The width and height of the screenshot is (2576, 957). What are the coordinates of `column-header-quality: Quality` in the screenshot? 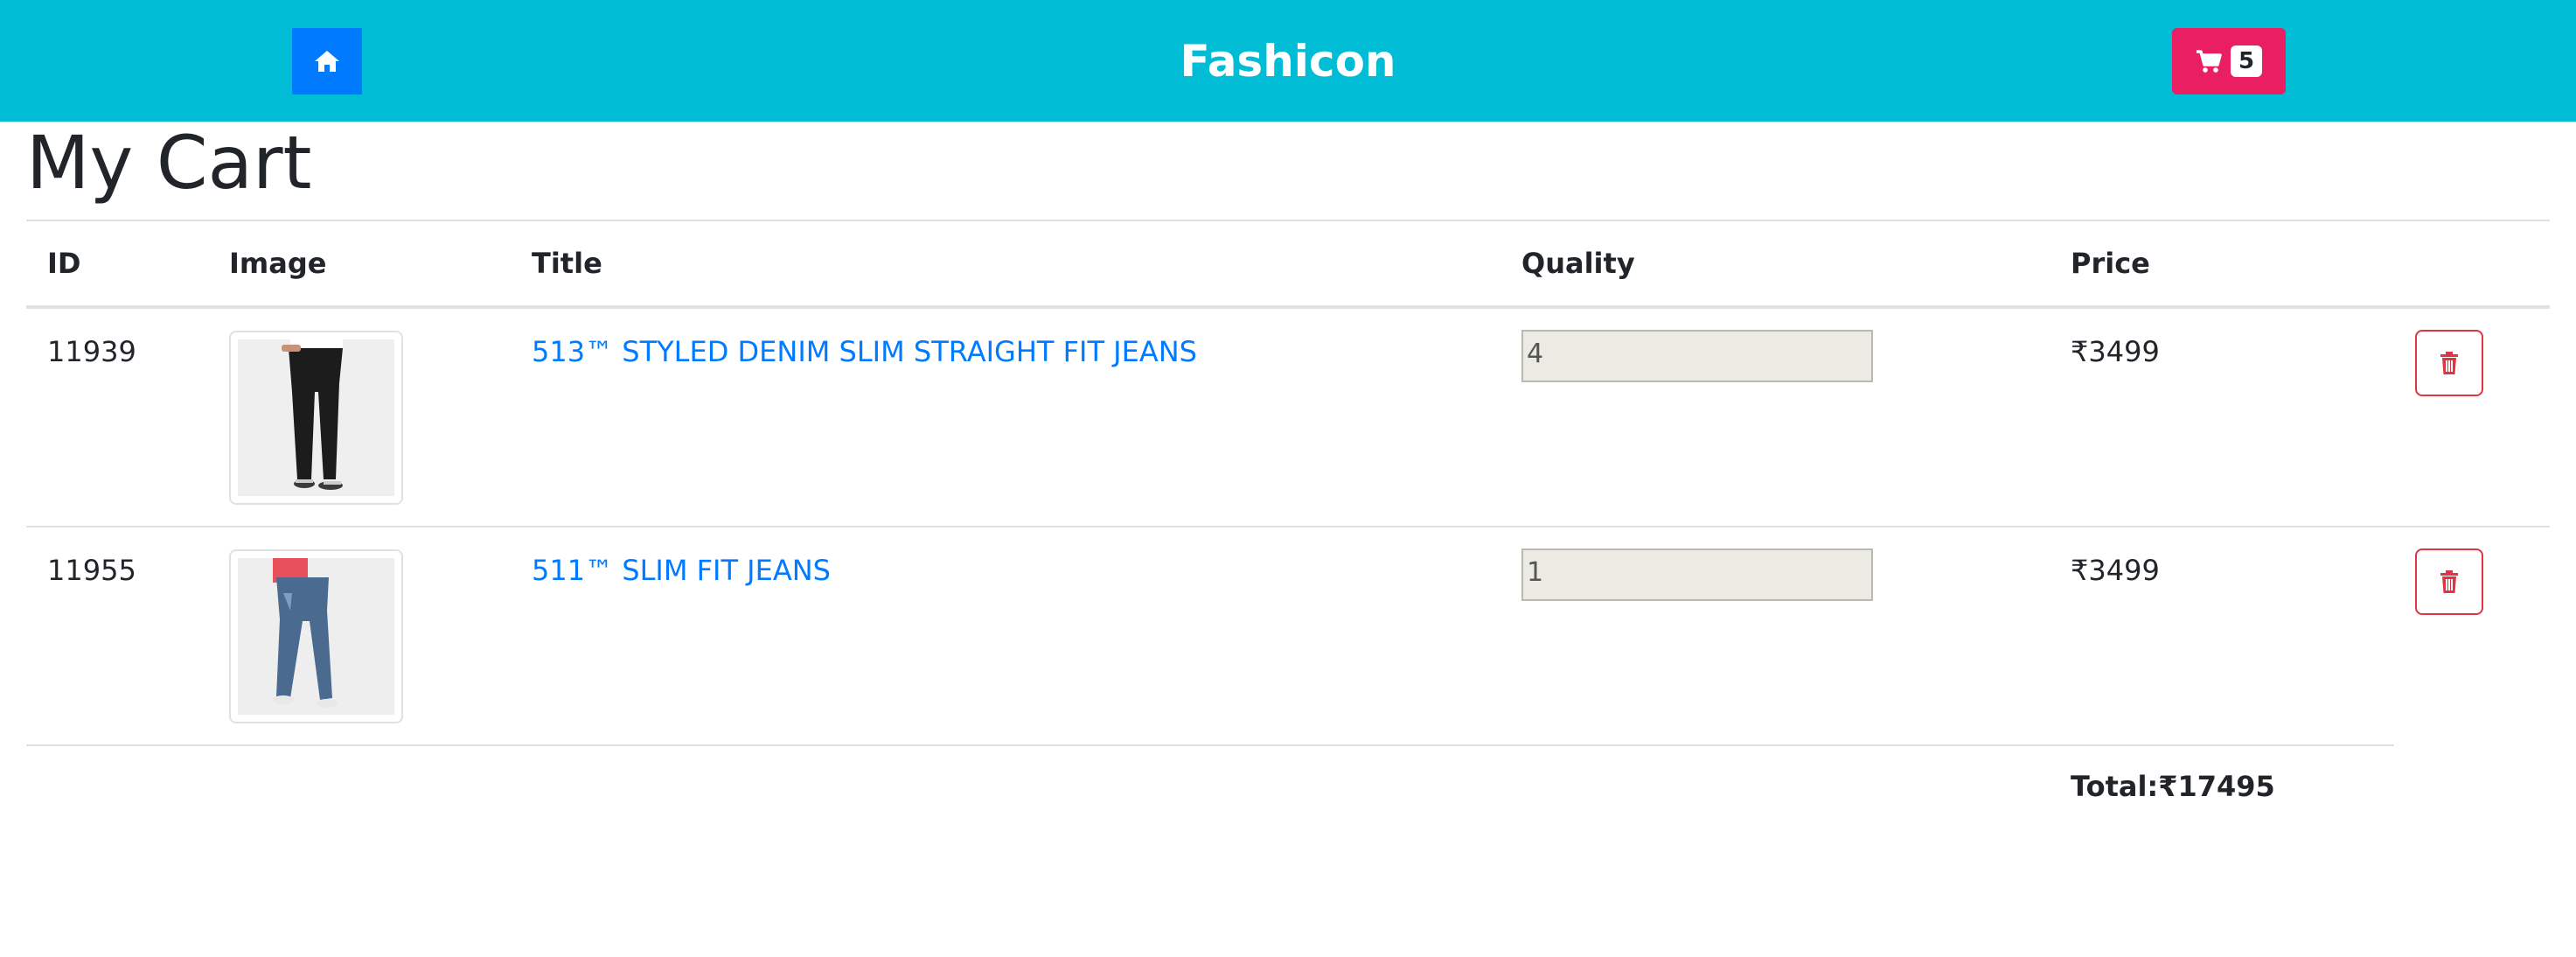 It's located at (1578, 263).